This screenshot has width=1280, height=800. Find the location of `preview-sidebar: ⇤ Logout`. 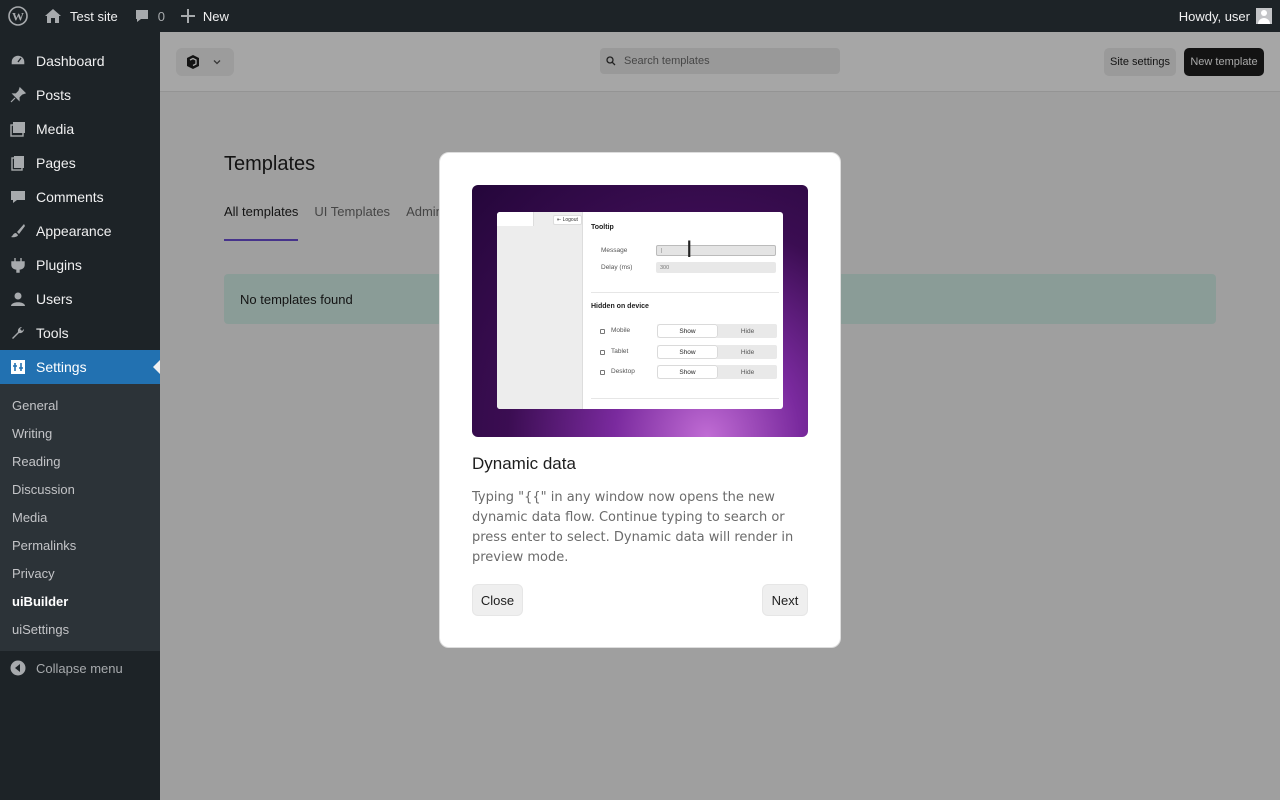

preview-sidebar: ⇤ Logout is located at coordinates (540, 310).